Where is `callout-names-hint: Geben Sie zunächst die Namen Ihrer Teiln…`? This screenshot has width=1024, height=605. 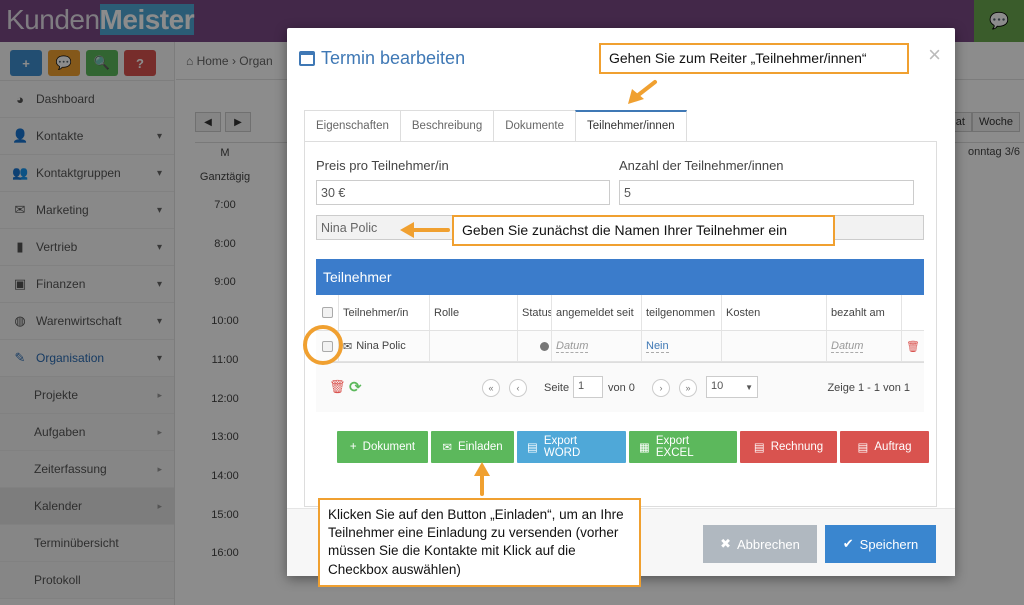
callout-names-hint: Geben Sie zunächst die Namen Ihrer Teiln… is located at coordinates (643, 230).